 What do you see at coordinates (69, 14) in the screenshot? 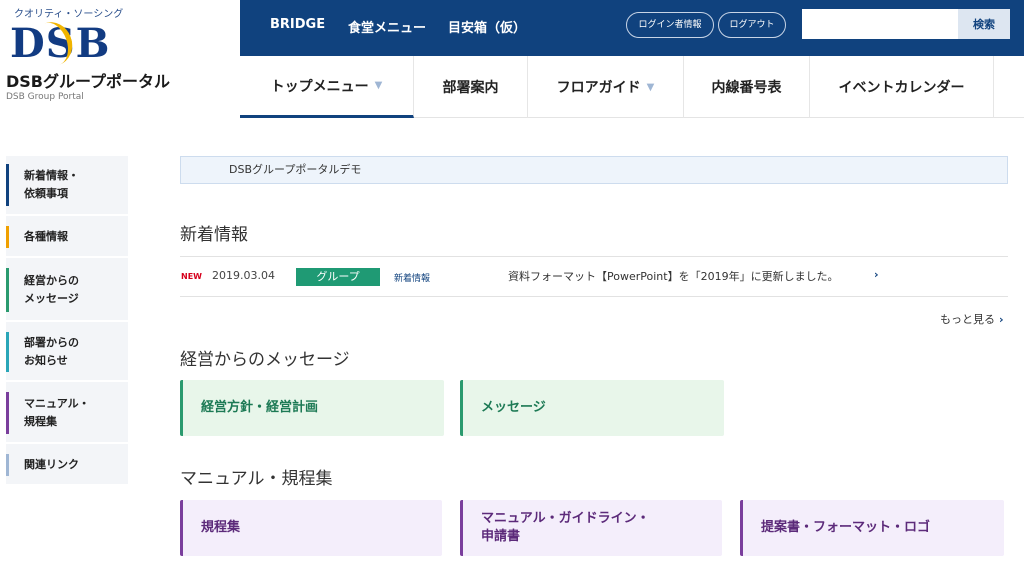
I see `logo-tagline: クオリティ・ソーシング` at bounding box center [69, 14].